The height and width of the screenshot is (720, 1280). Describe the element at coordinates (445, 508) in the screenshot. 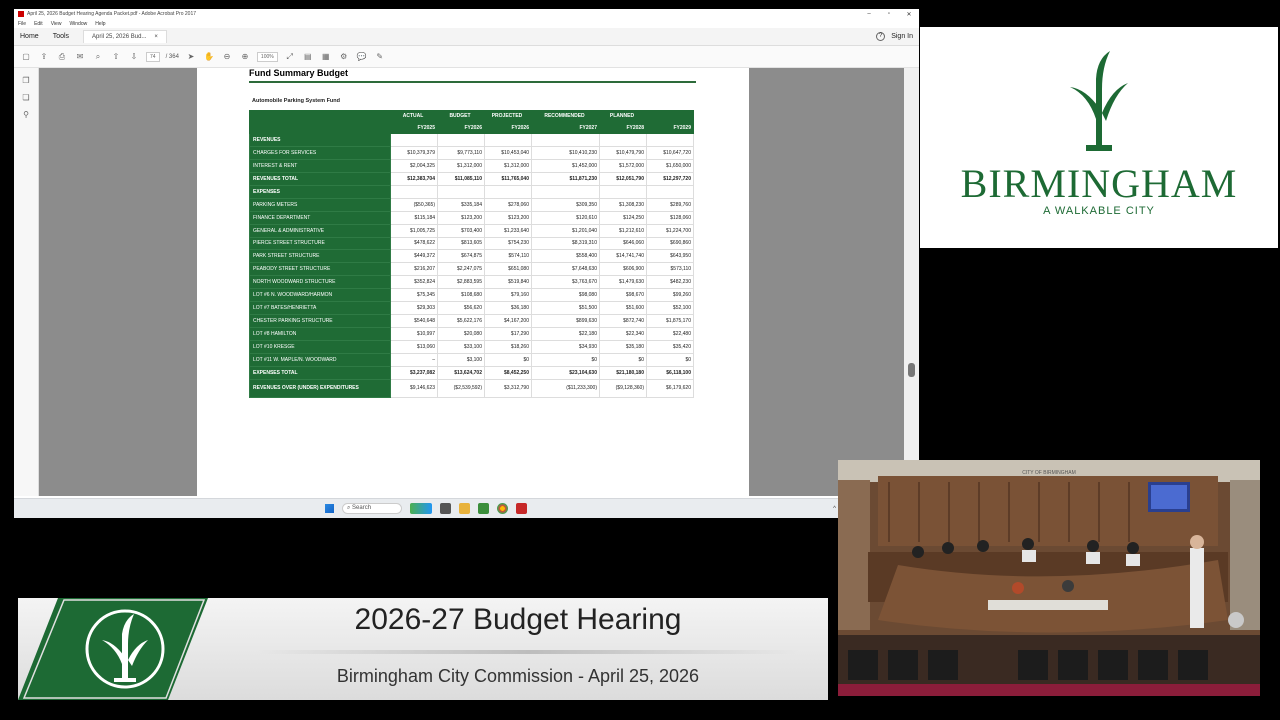

I see `task-view-icon` at that location.